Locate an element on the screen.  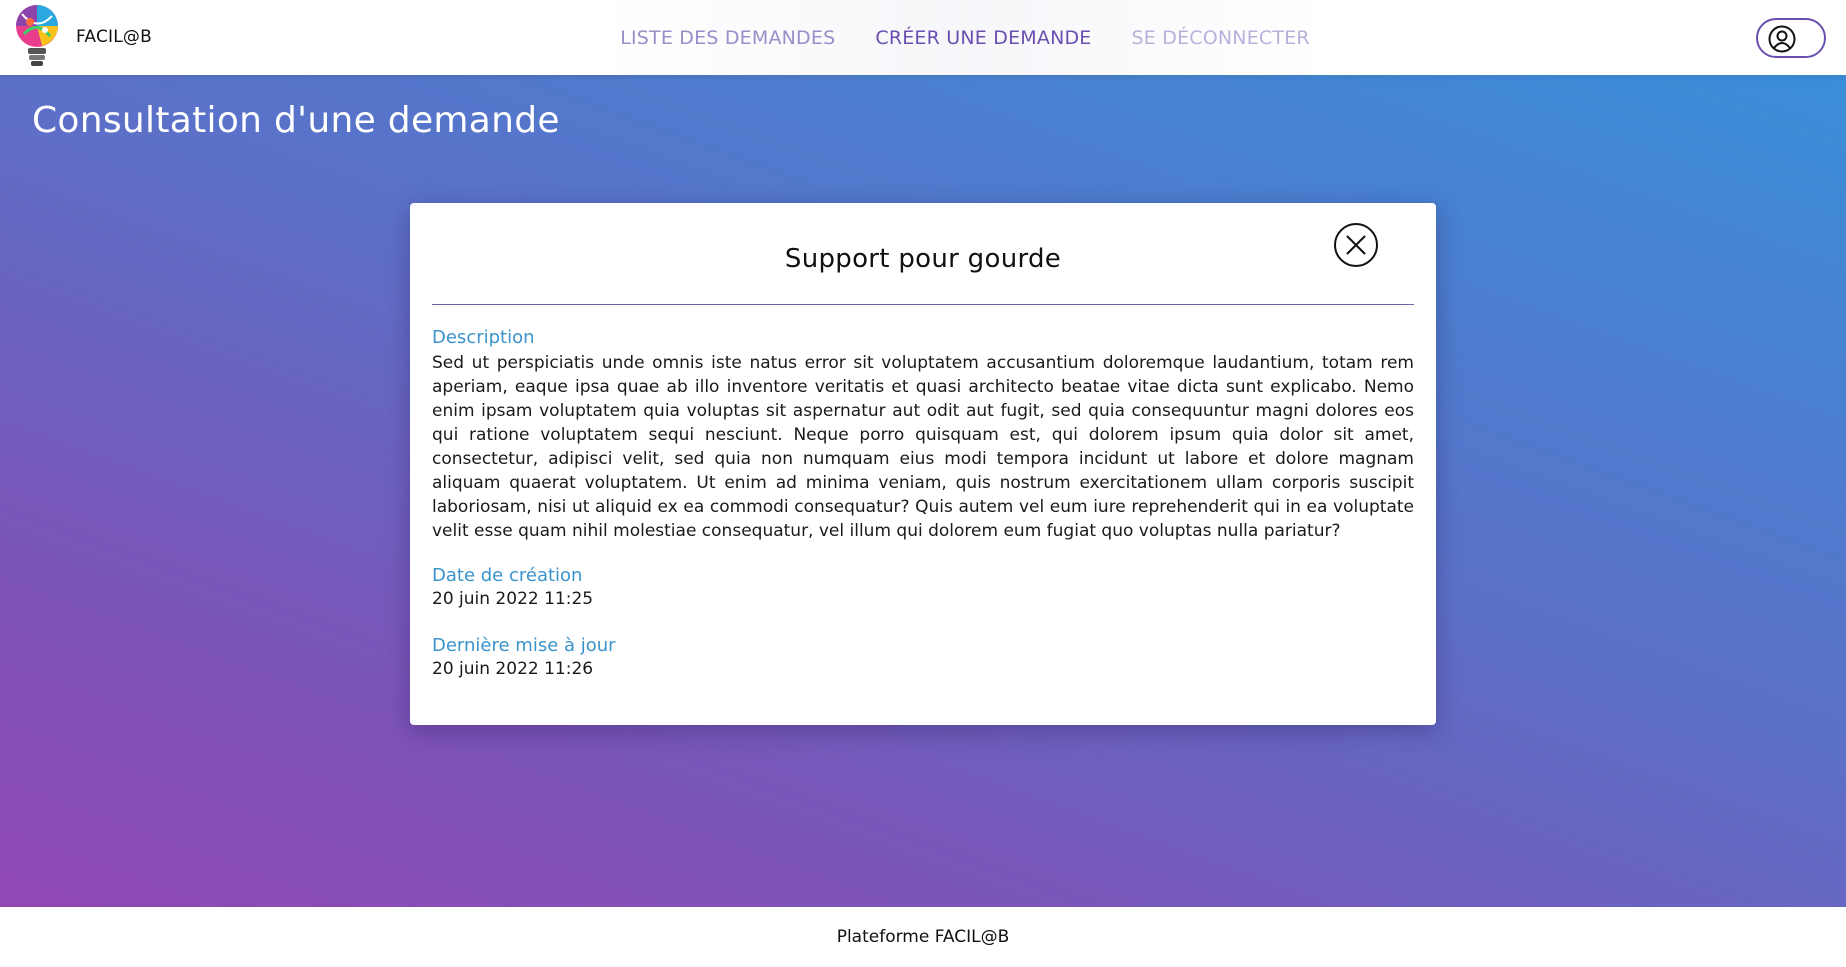
user-circle-icon is located at coordinates (1782, 39).